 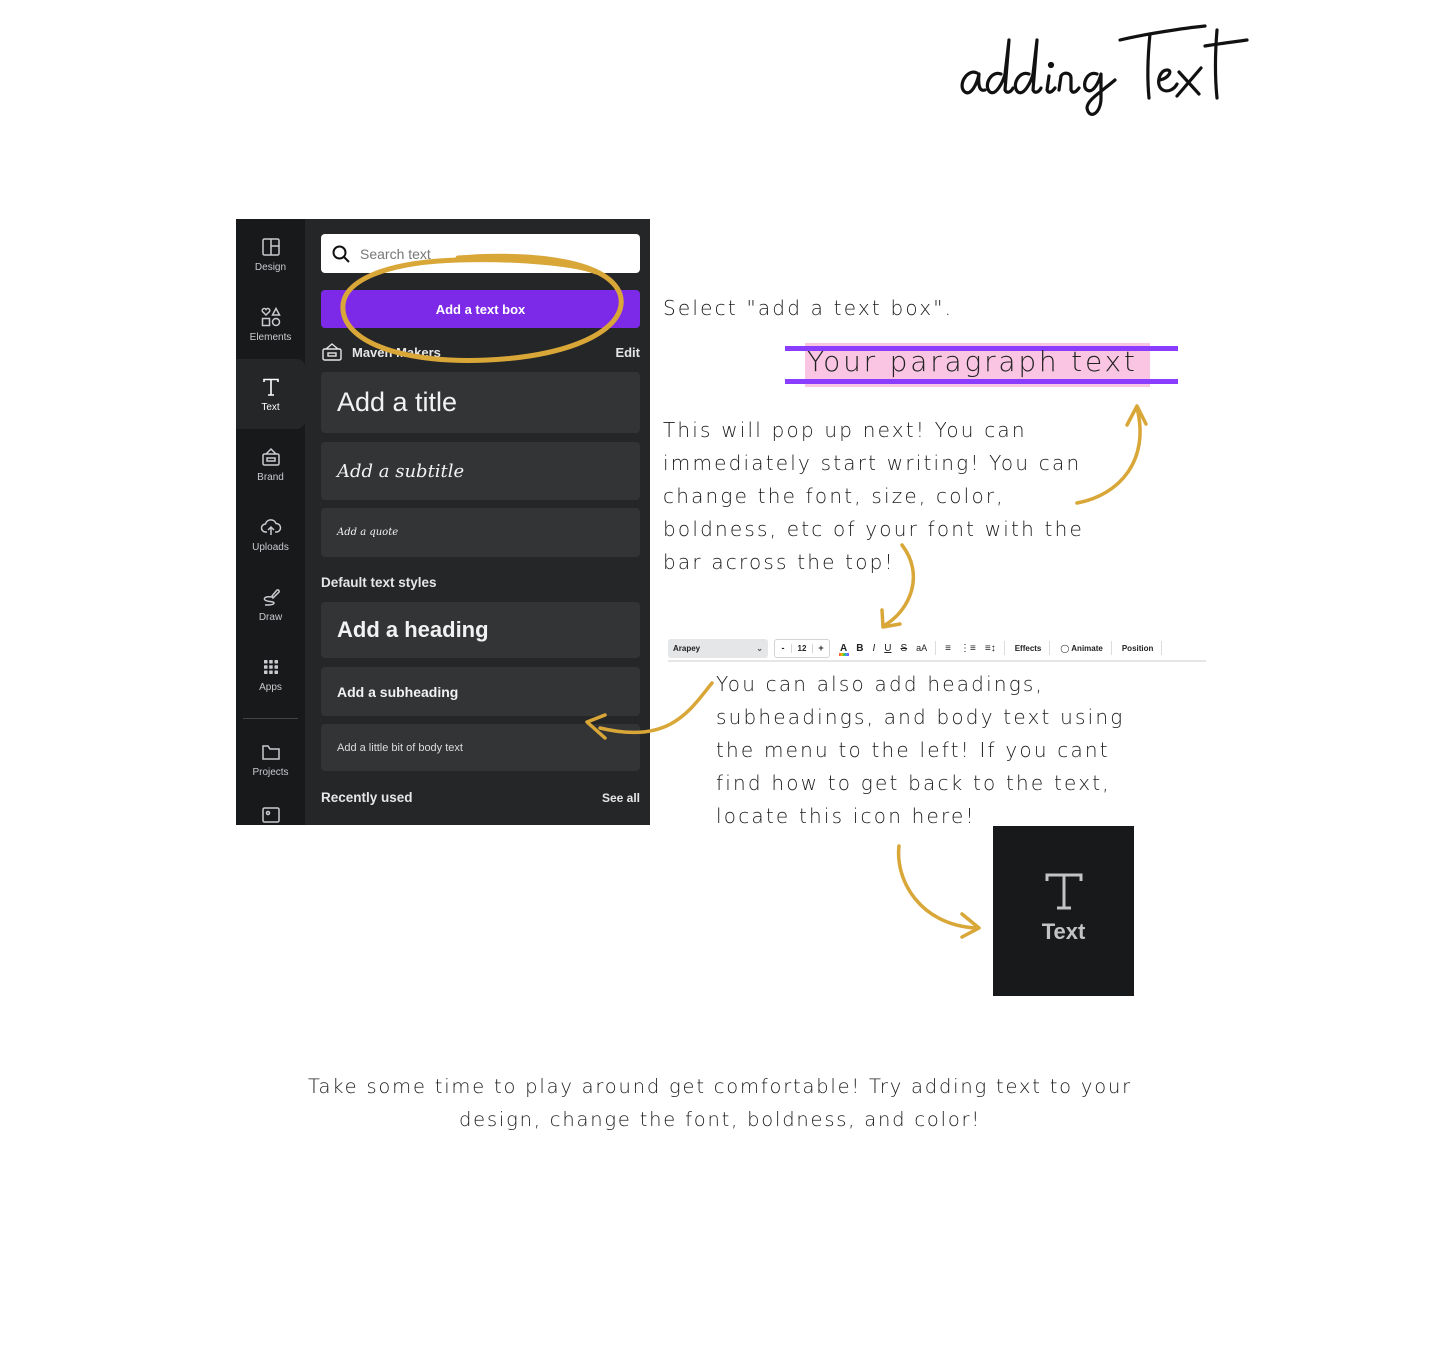 I want to click on rail-divider, so click(x=270, y=718).